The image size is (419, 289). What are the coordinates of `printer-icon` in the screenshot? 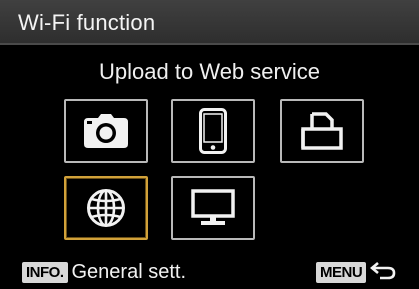 It's located at (322, 131).